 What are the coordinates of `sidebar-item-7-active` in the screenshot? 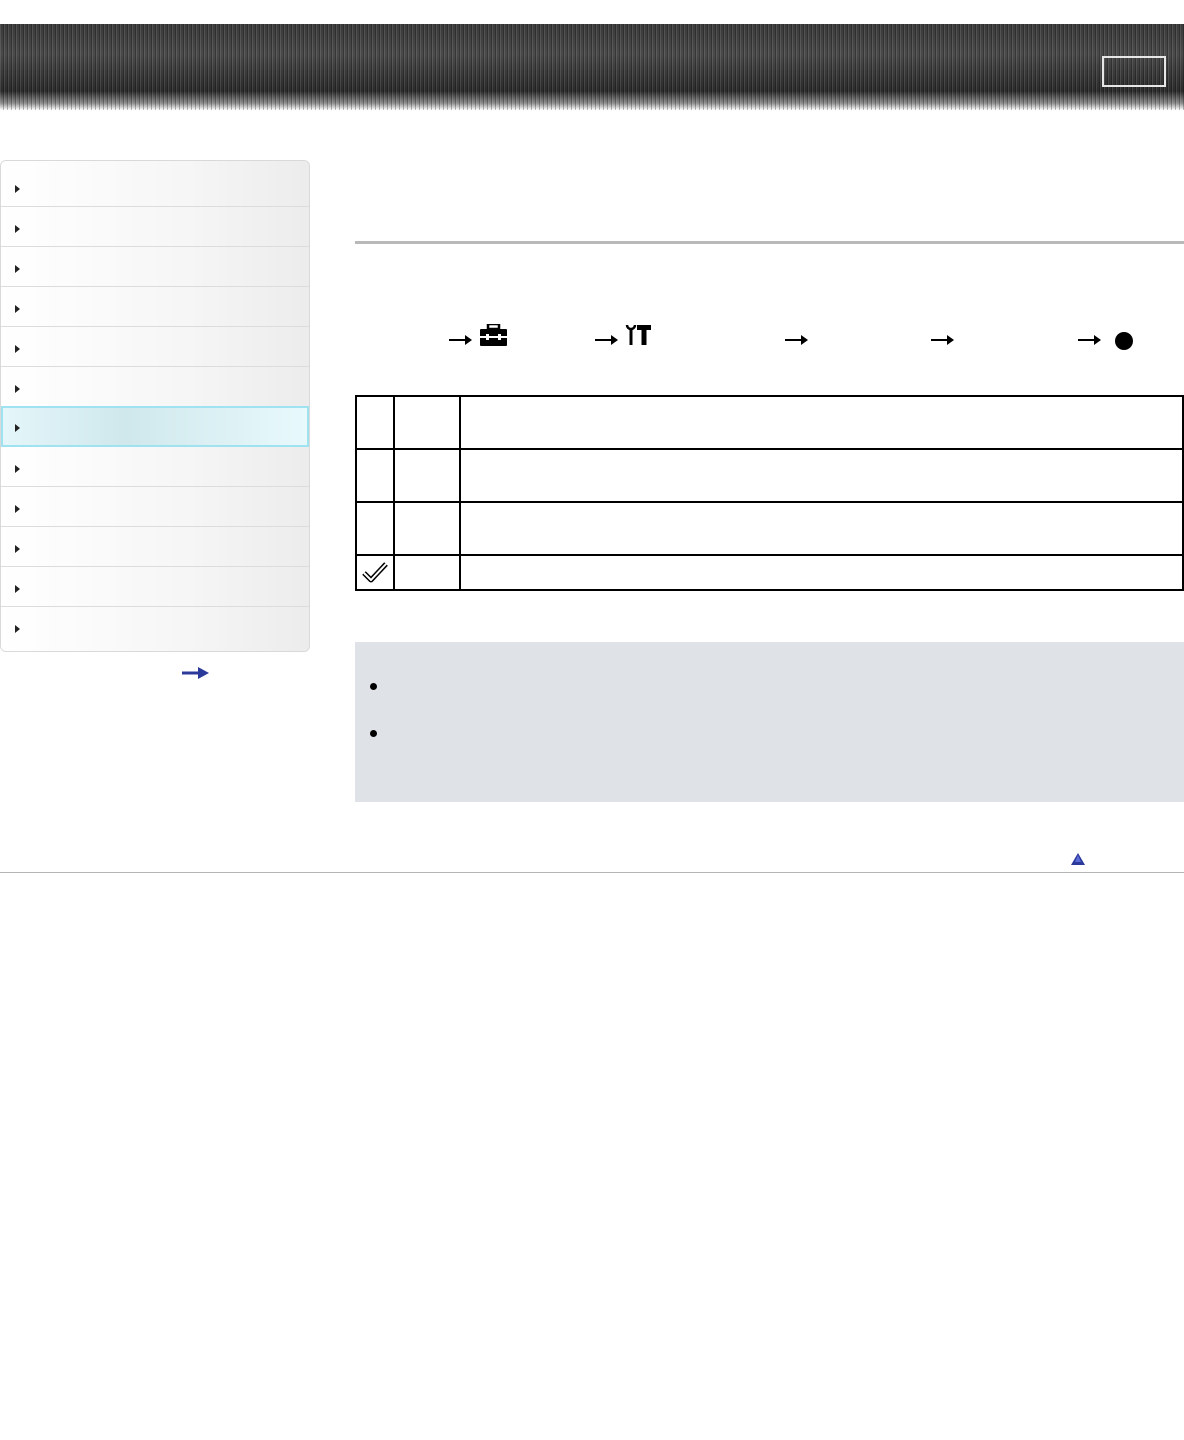 It's located at (155, 426).